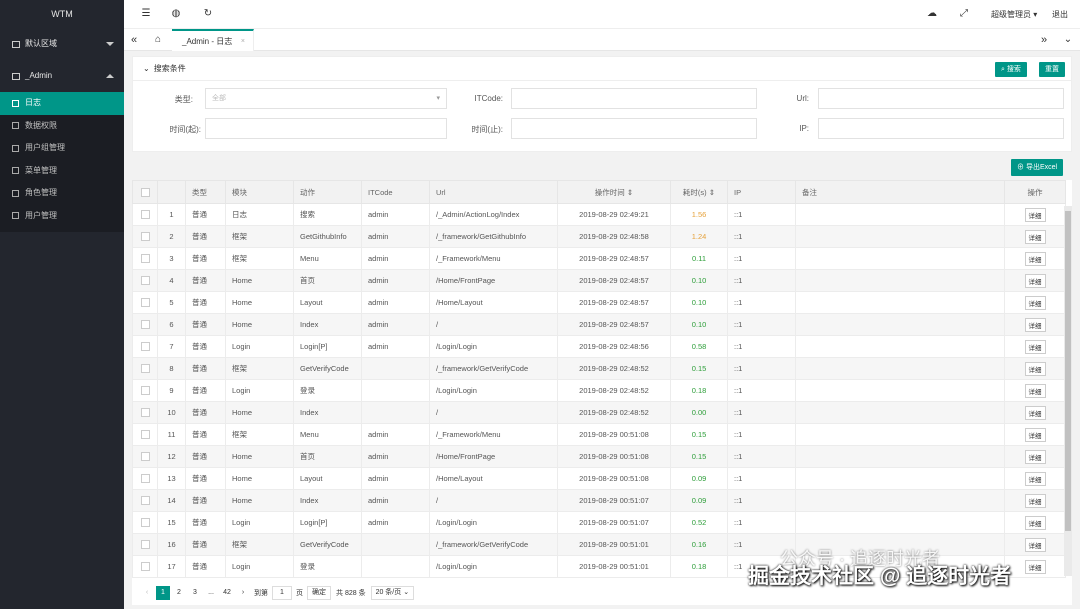 The image size is (1080, 609). I want to click on col-module: 模块, so click(259, 192).